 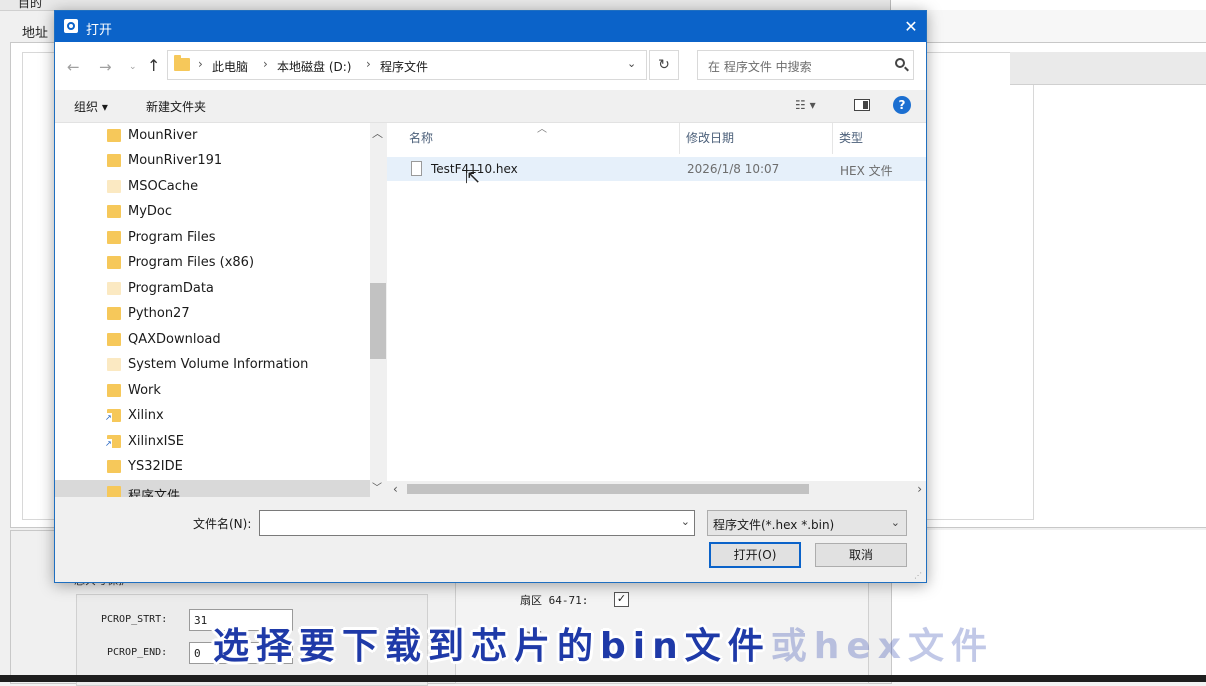 I want to click on horizontal-scrollbar: ‹ ›, so click(x=656, y=489).